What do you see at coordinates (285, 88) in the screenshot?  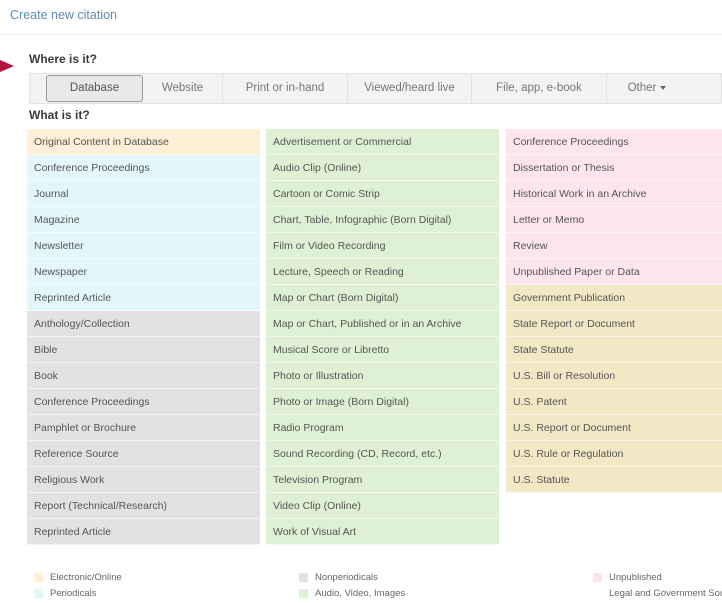 I see `tab-print-or-in-hand: Print or in-hand` at bounding box center [285, 88].